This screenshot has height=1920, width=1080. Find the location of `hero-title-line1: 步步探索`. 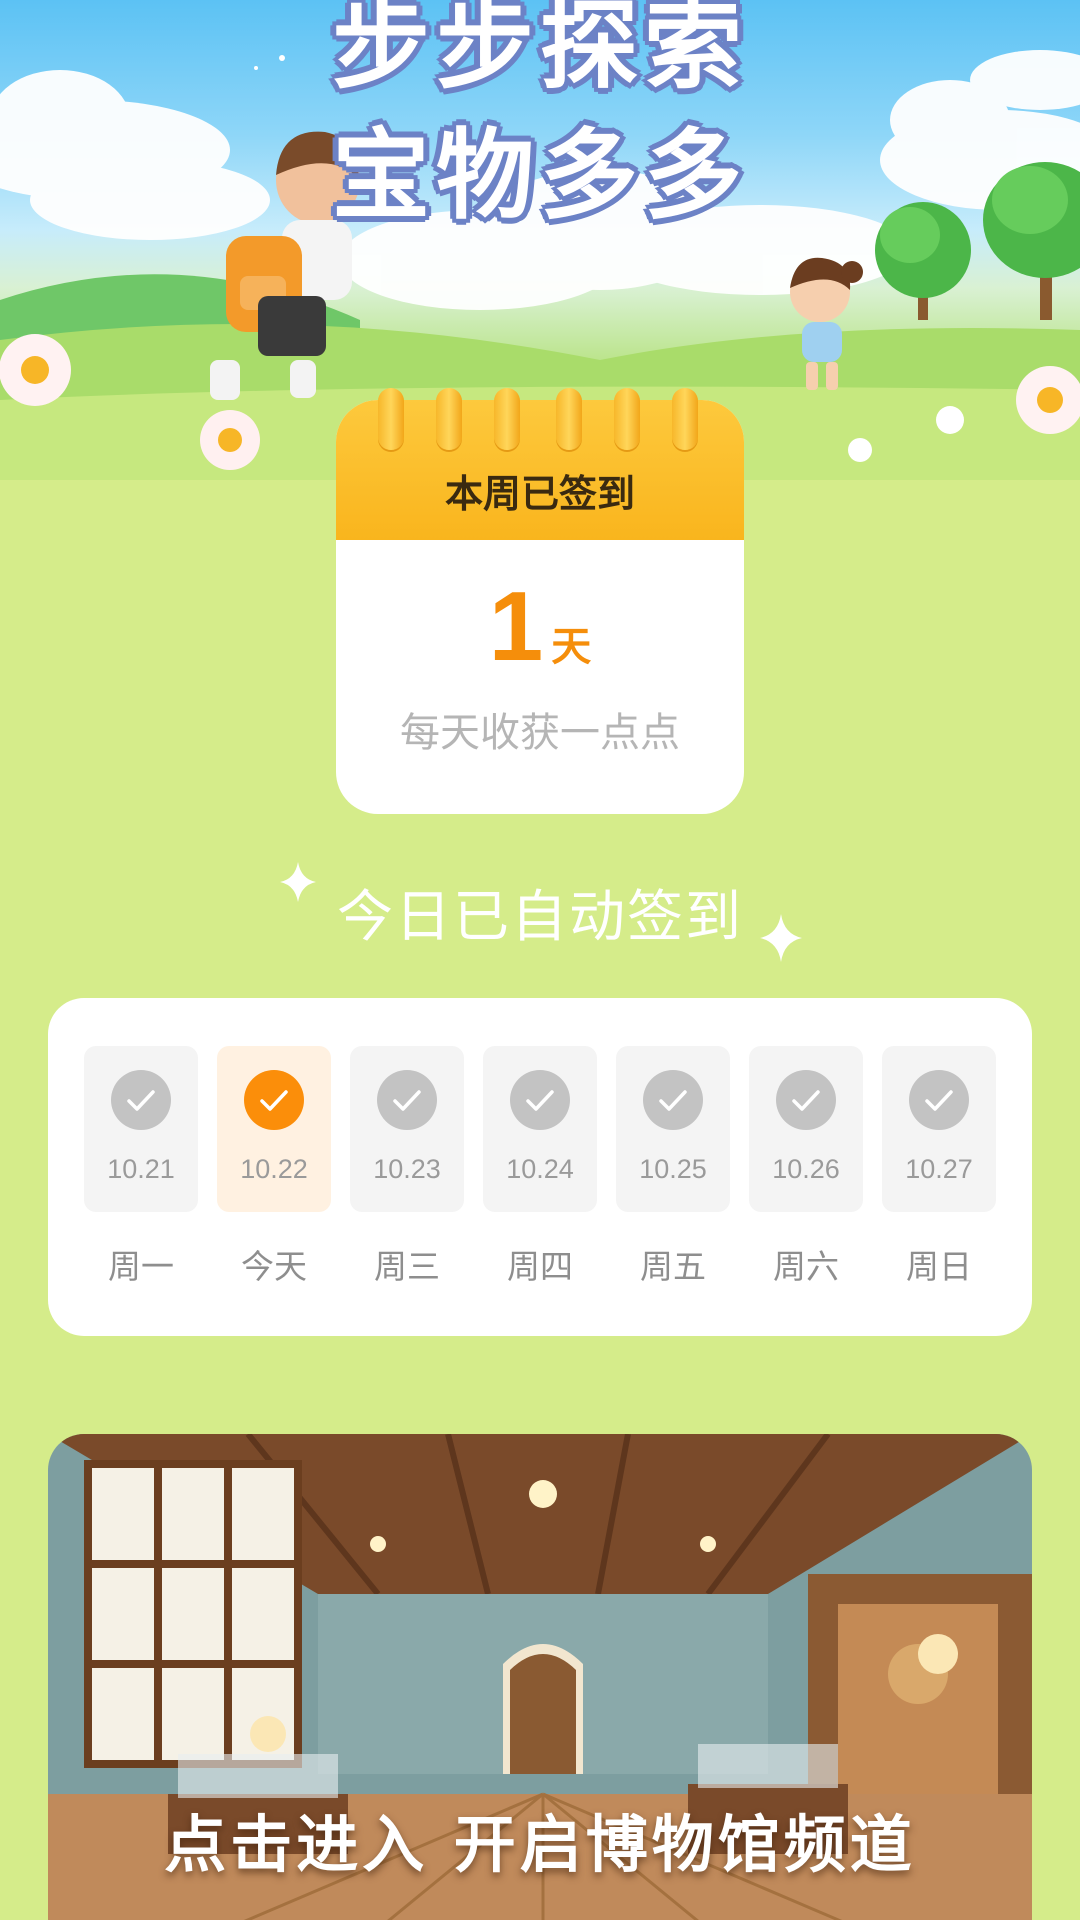

hero-title-line1: 步步探索 is located at coordinates (539, 51).